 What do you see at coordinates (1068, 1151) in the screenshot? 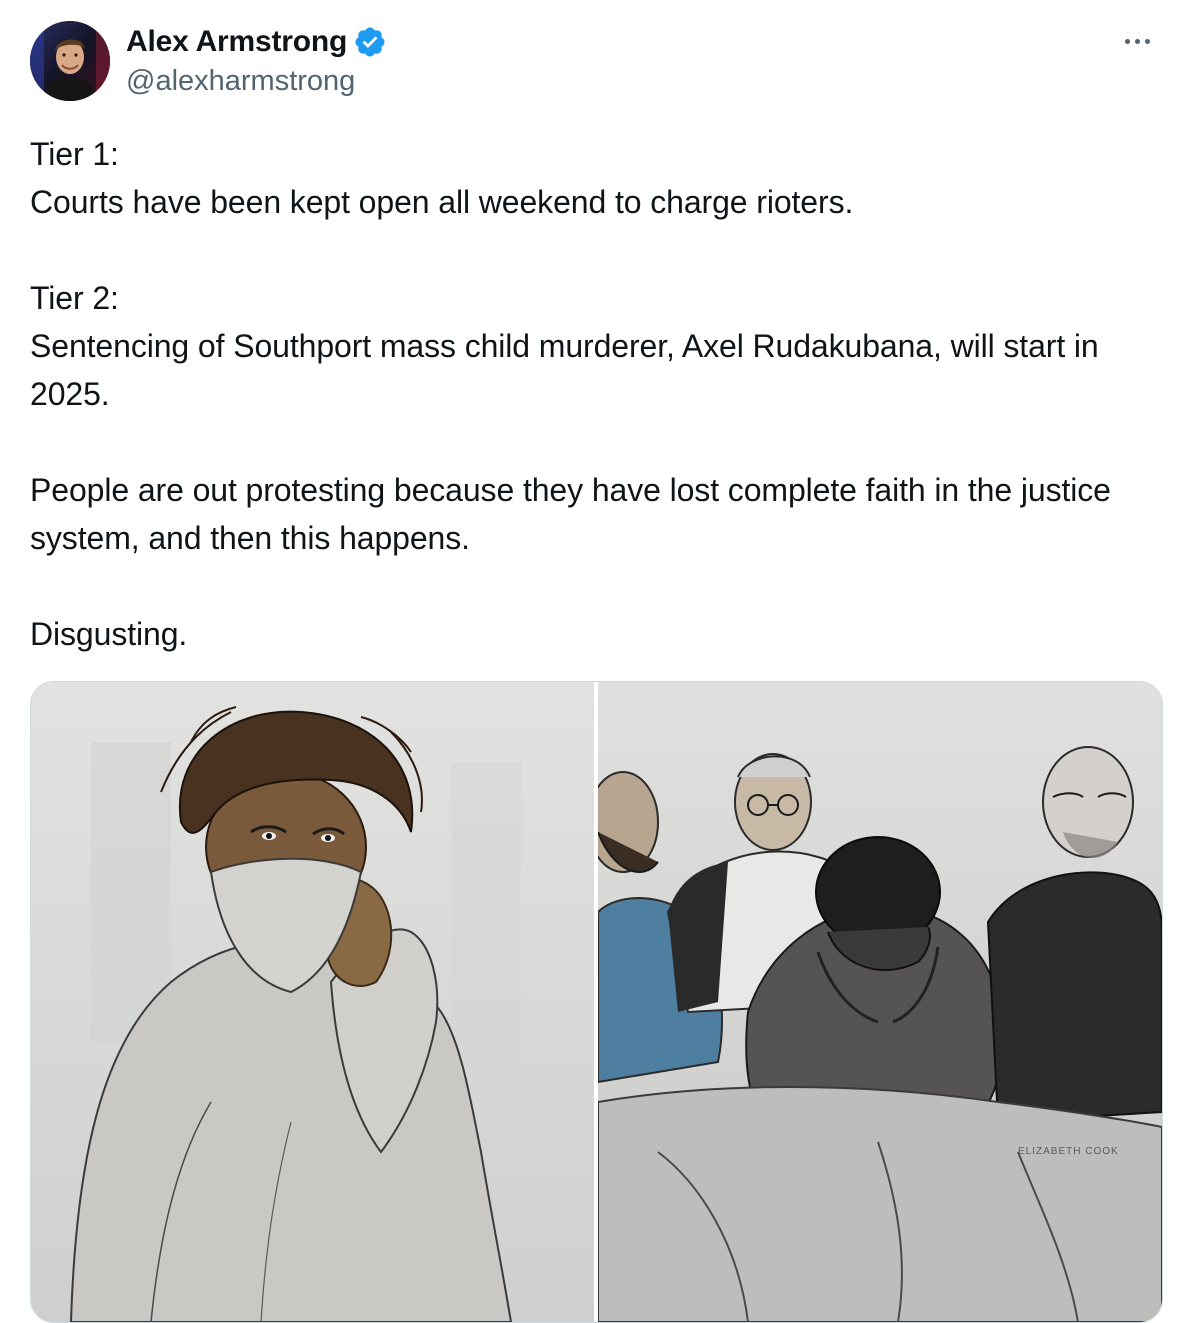
I see `artist-signature: ELIZABETH COOK` at bounding box center [1068, 1151].